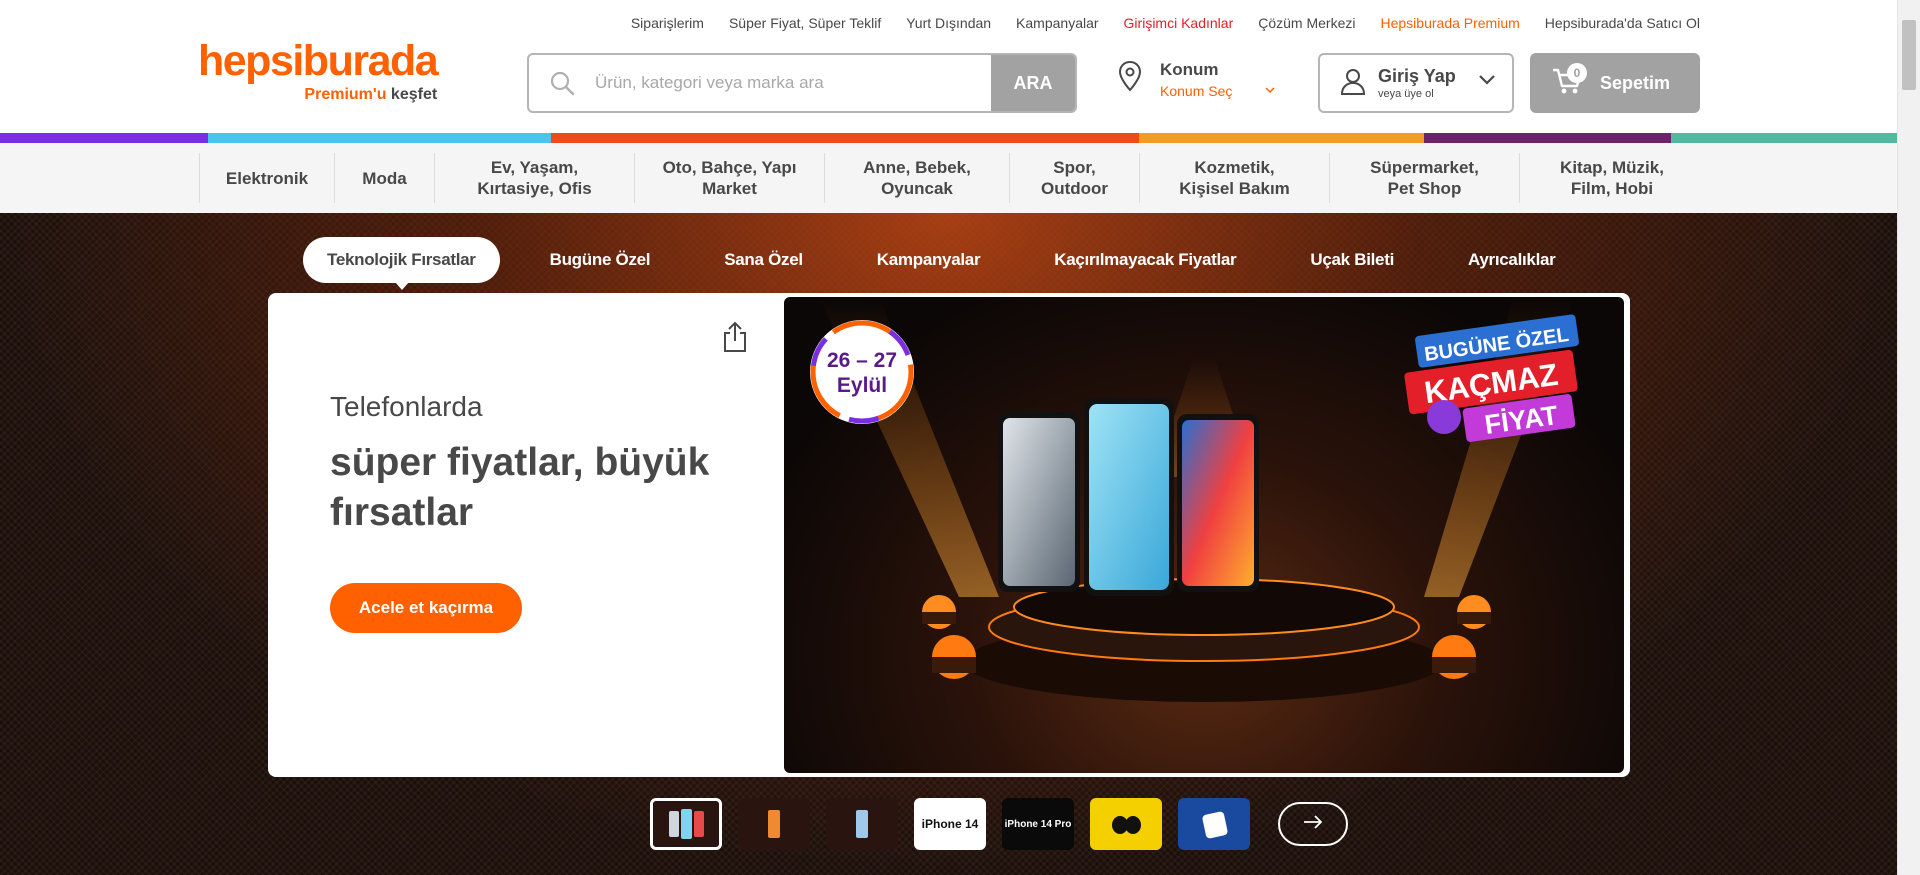 The height and width of the screenshot is (875, 1920). Describe the element at coordinates (686, 824) in the screenshot. I see `thumbnail-phones` at that location.